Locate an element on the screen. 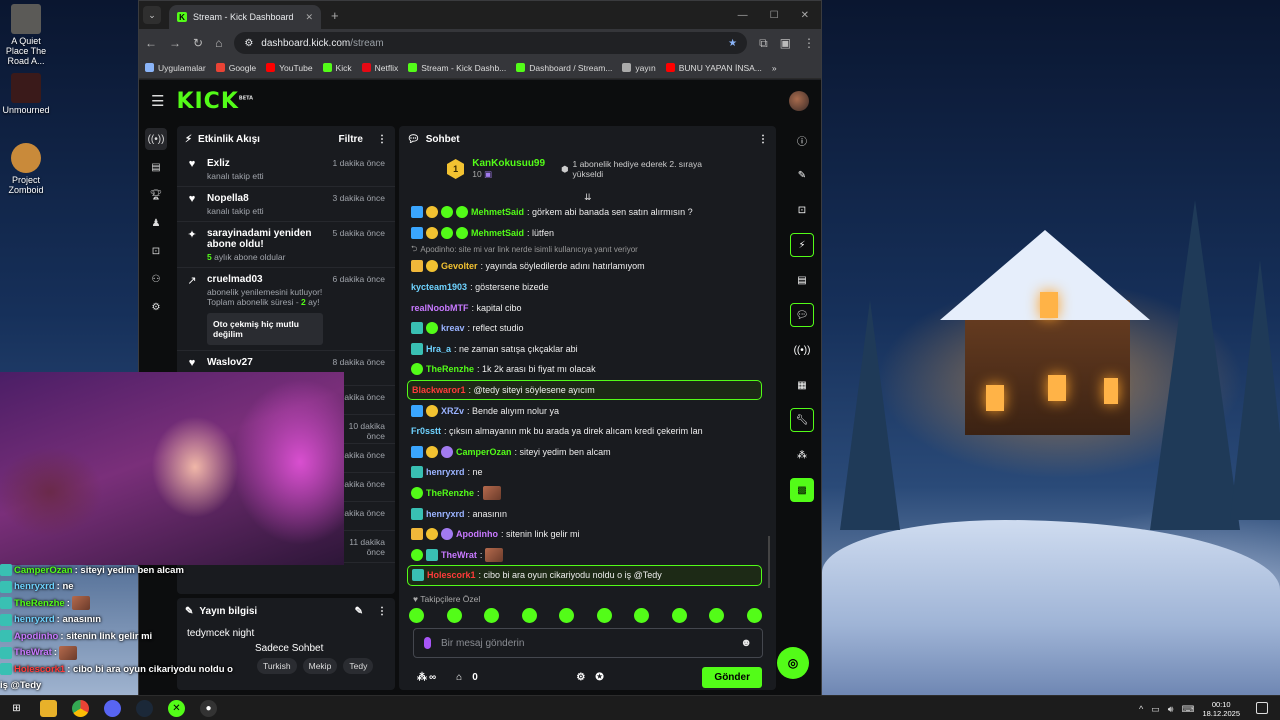 This screenshot has width=1280, height=720. settings-icon: ⚙ is located at coordinates (156, 307).